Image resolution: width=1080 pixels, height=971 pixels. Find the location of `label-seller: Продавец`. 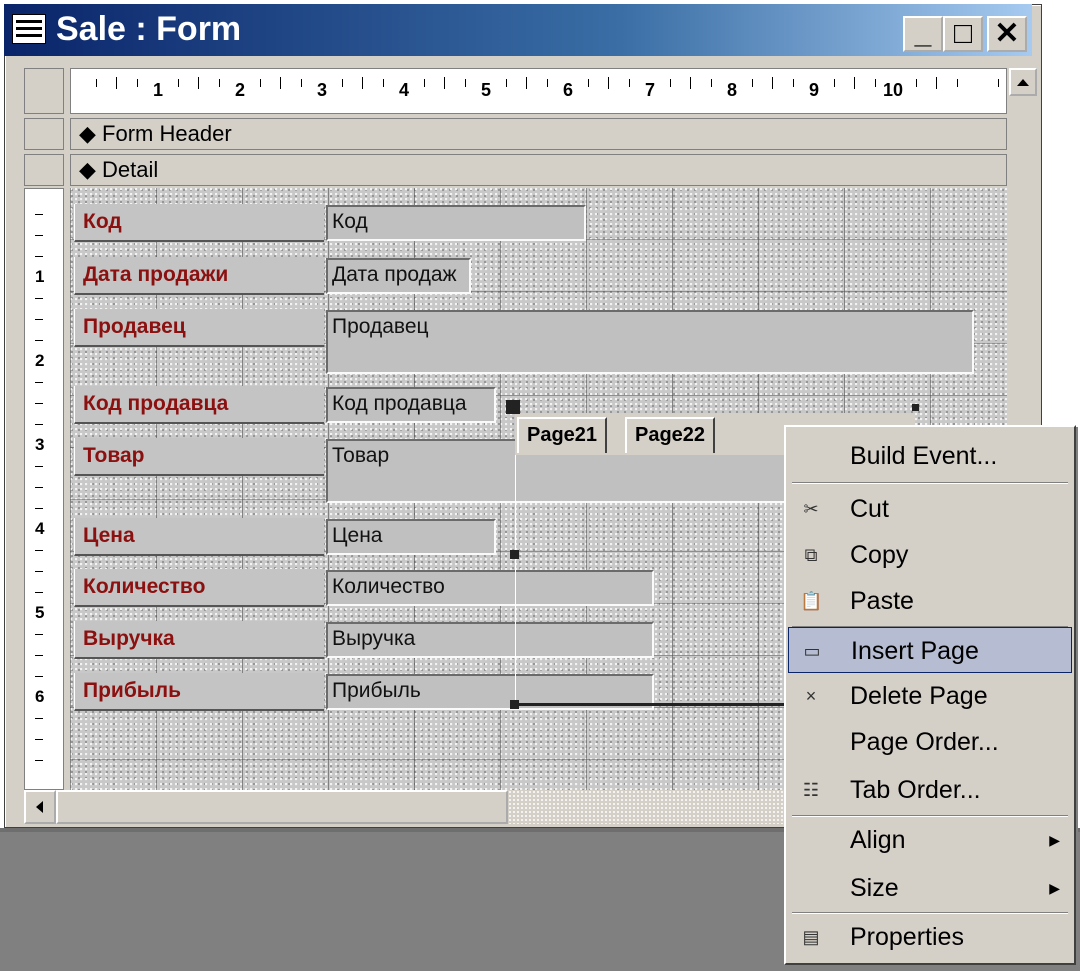

label-seller: Продавец is located at coordinates (199, 328).